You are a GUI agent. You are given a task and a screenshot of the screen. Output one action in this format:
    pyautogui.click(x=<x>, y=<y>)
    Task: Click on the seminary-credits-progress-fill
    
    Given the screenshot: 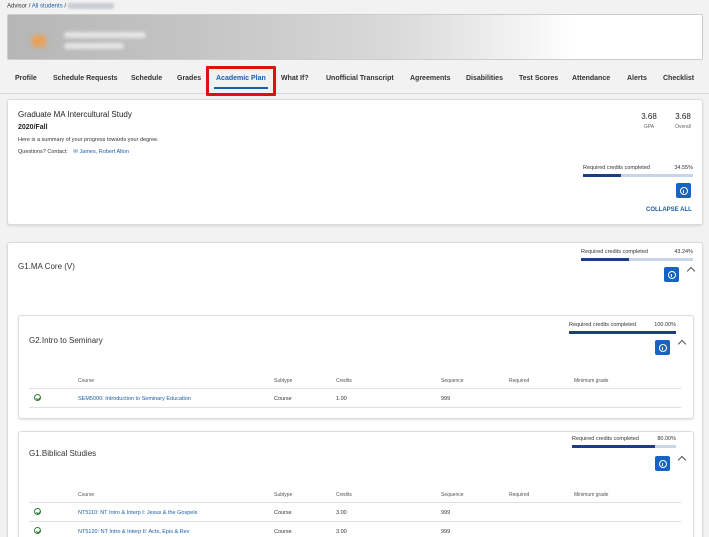 What is the action you would take?
    pyautogui.click(x=622, y=332)
    